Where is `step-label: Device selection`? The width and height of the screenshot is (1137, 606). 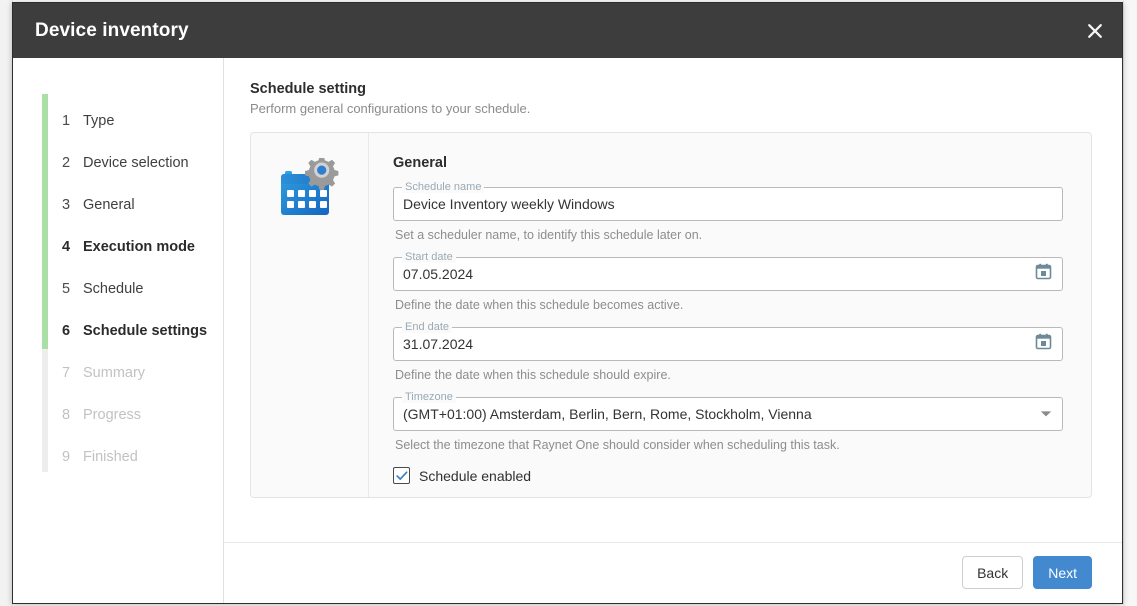 step-label: Device selection is located at coordinates (136, 163).